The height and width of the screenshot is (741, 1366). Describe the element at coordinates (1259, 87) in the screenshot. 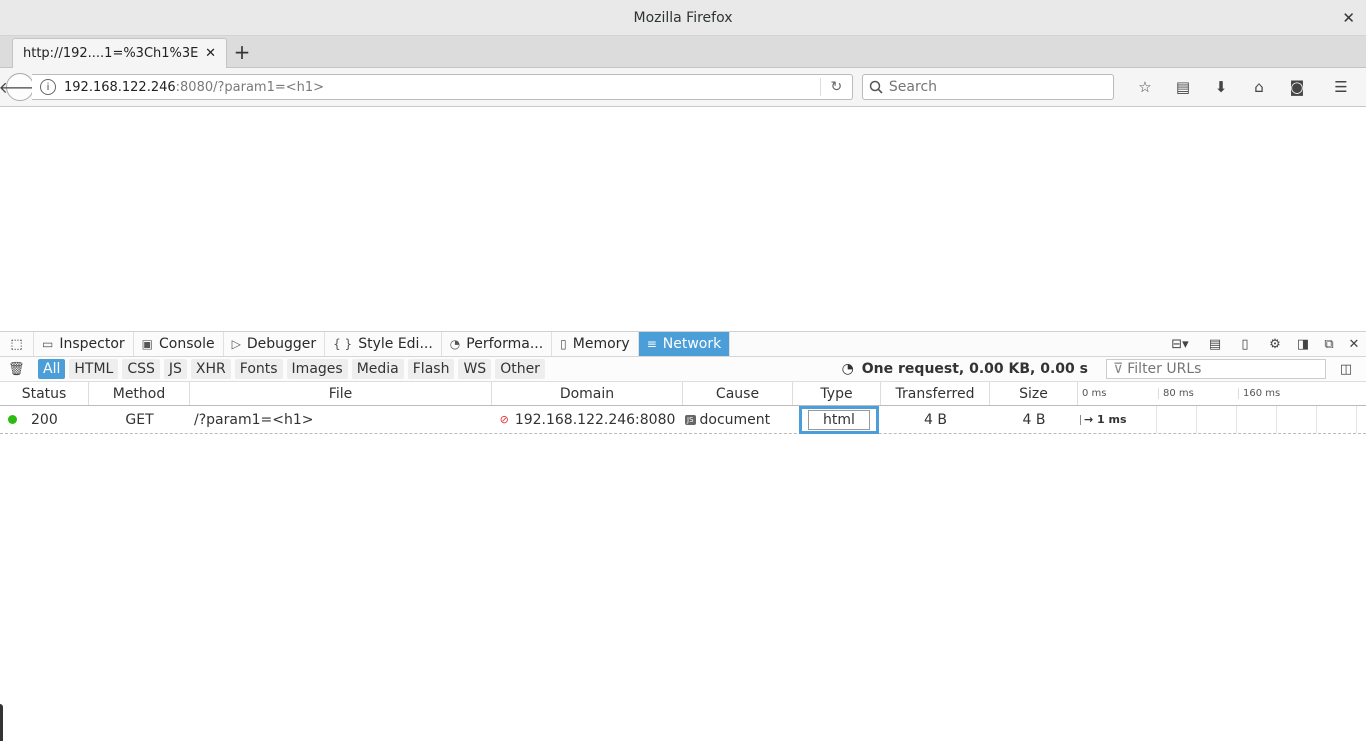

I see `home-icon: ⌂` at that location.